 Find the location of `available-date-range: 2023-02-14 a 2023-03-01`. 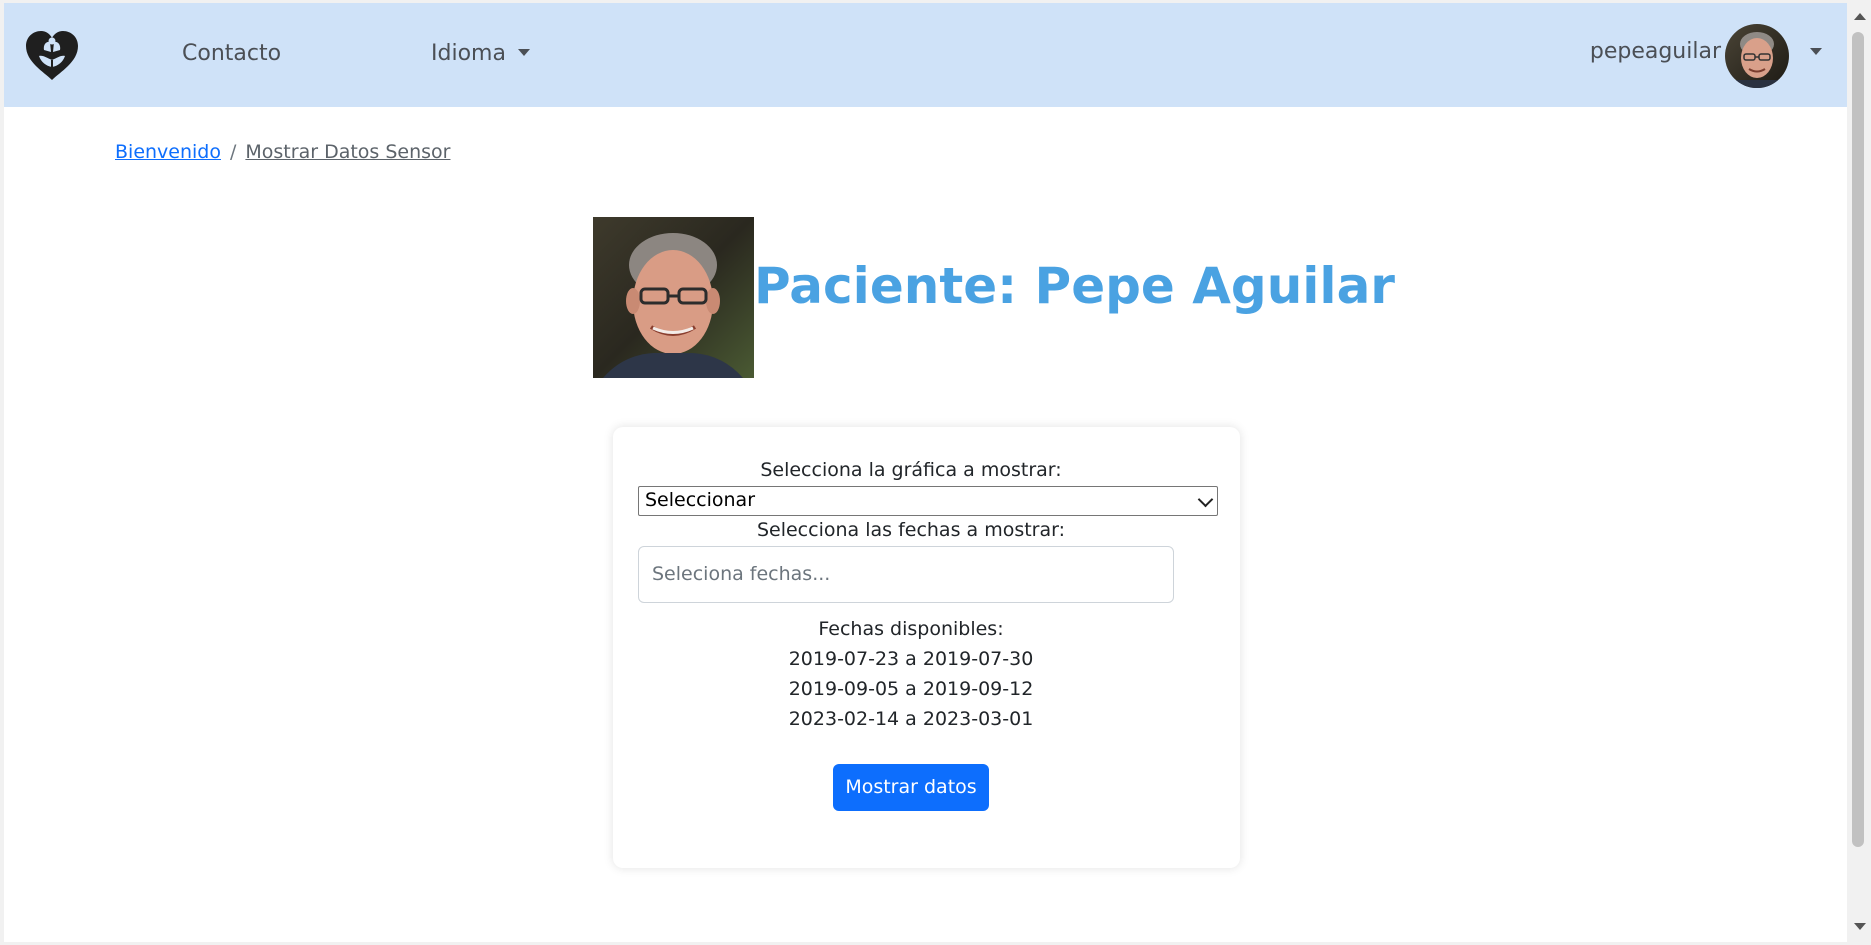

available-date-range: 2023-02-14 a 2023-03-01 is located at coordinates (911, 719).